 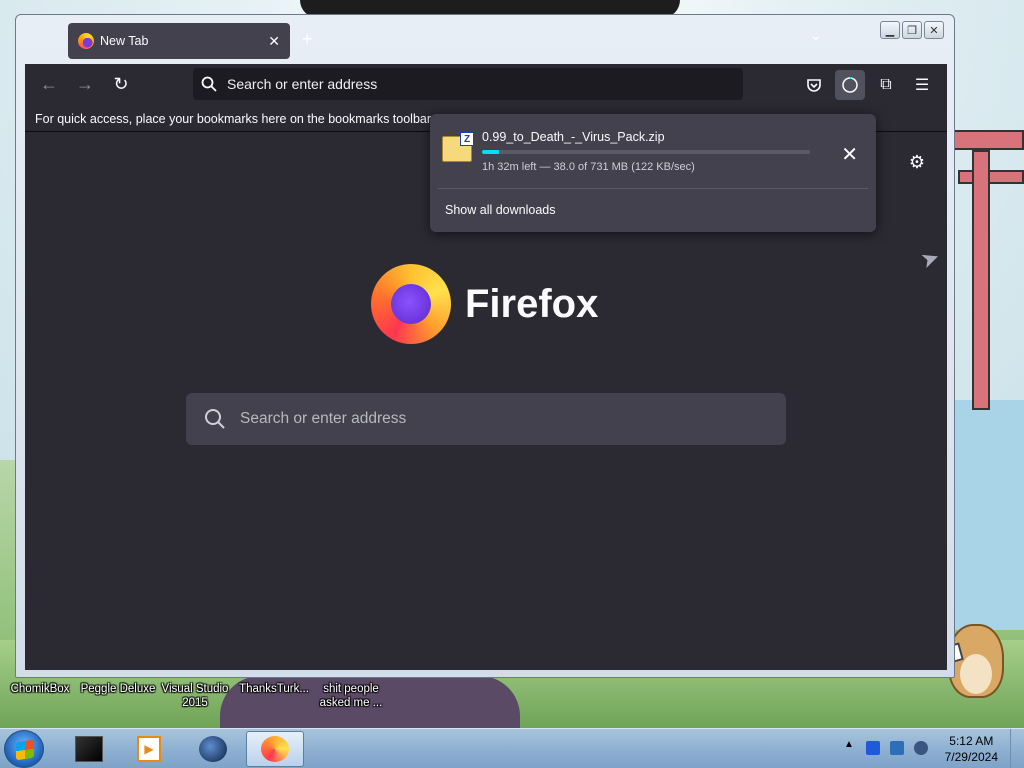 I want to click on forward-icon: →, so click(x=85, y=84).